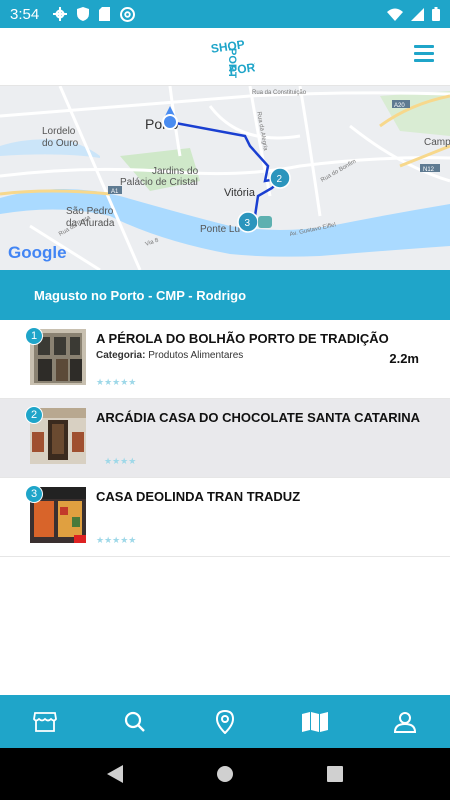 The image size is (450, 800). I want to click on location-pin-icon, so click(225, 721).